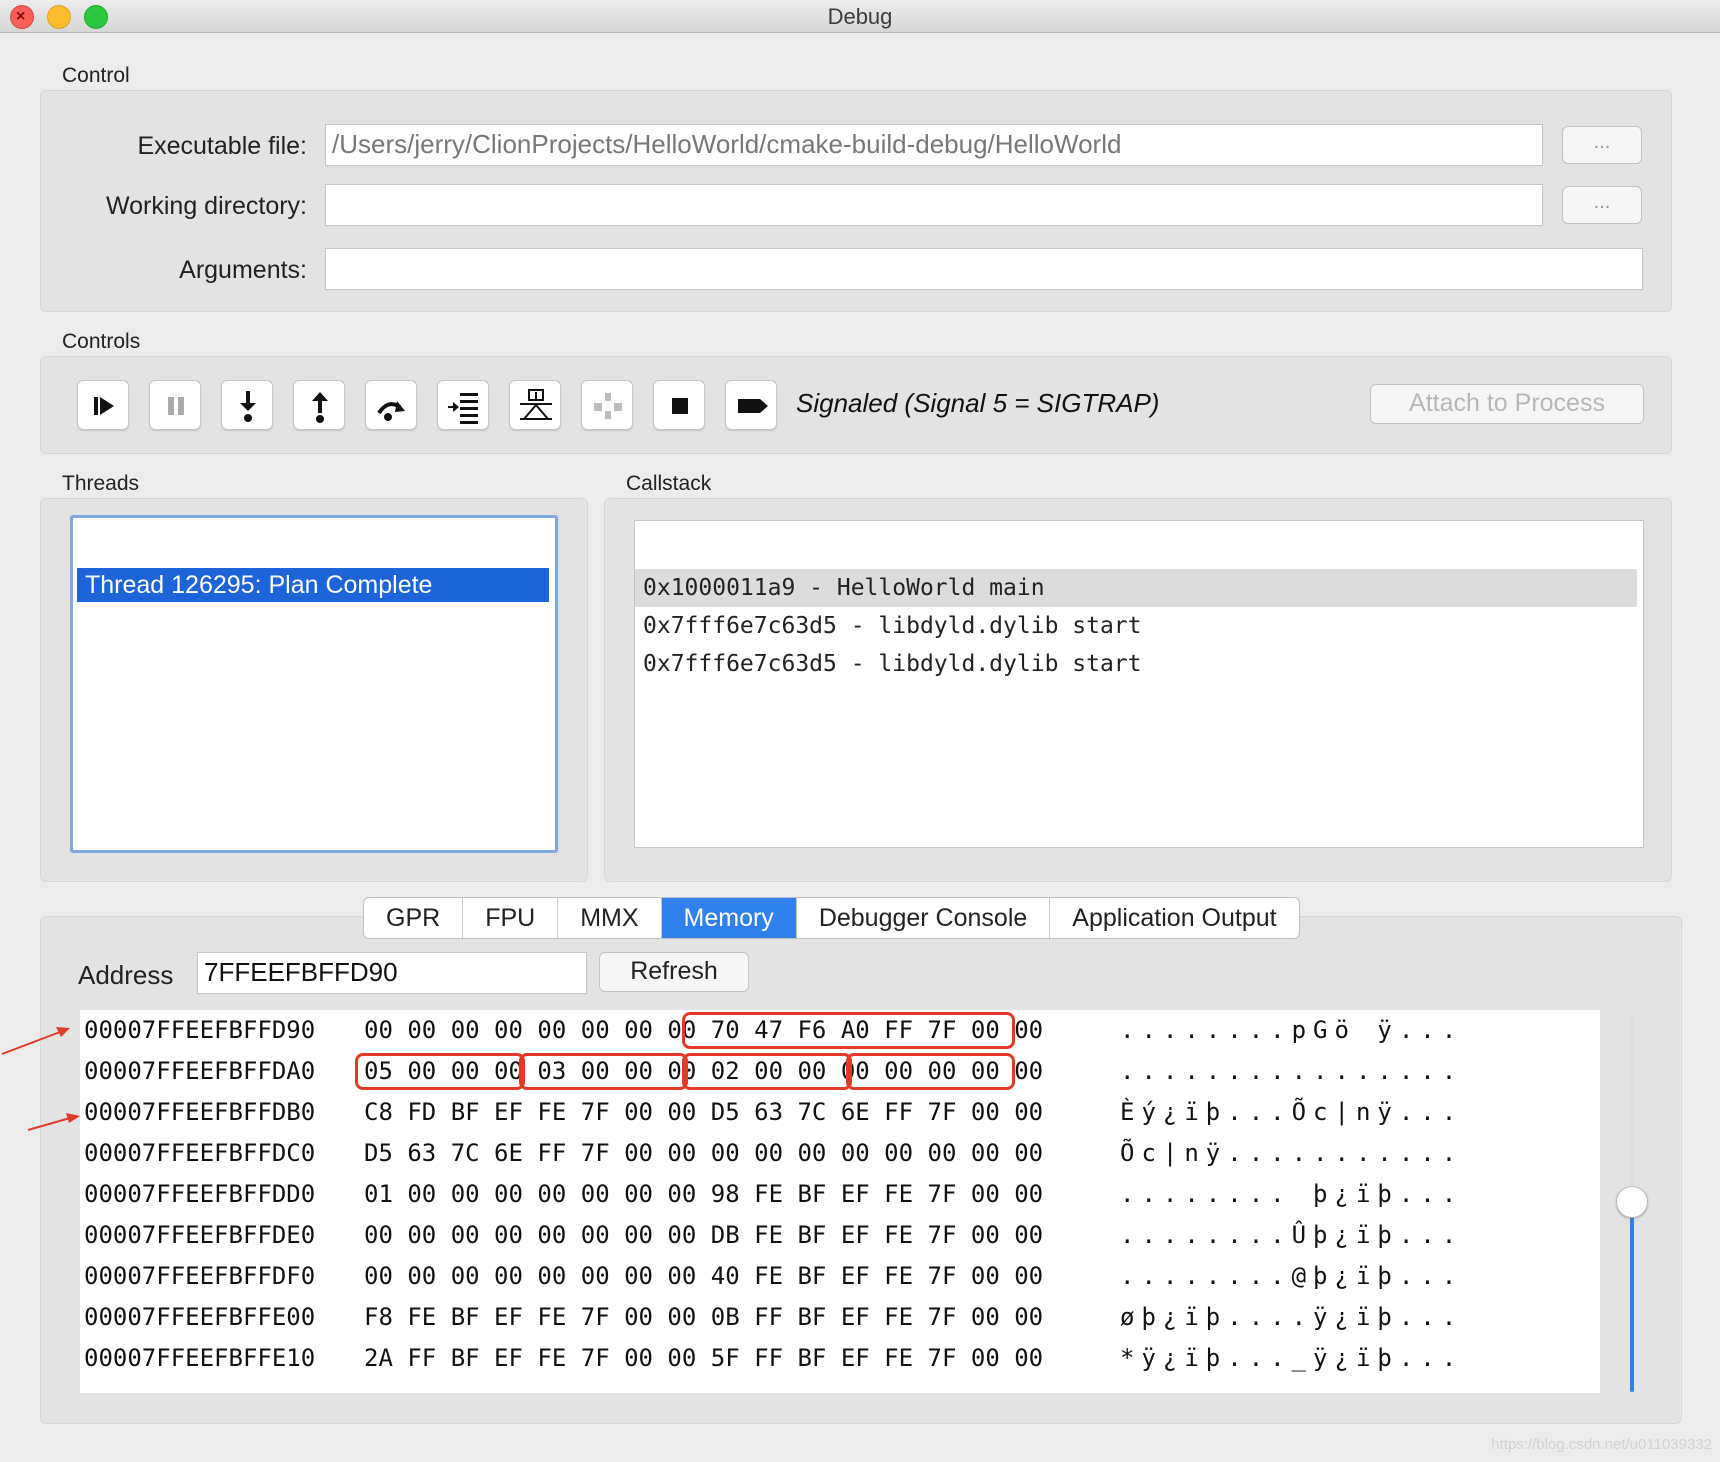 The height and width of the screenshot is (1462, 1720). What do you see at coordinates (1601, 1444) in the screenshot?
I see `watermark: https://blog.csdn.net/u011039332` at bounding box center [1601, 1444].